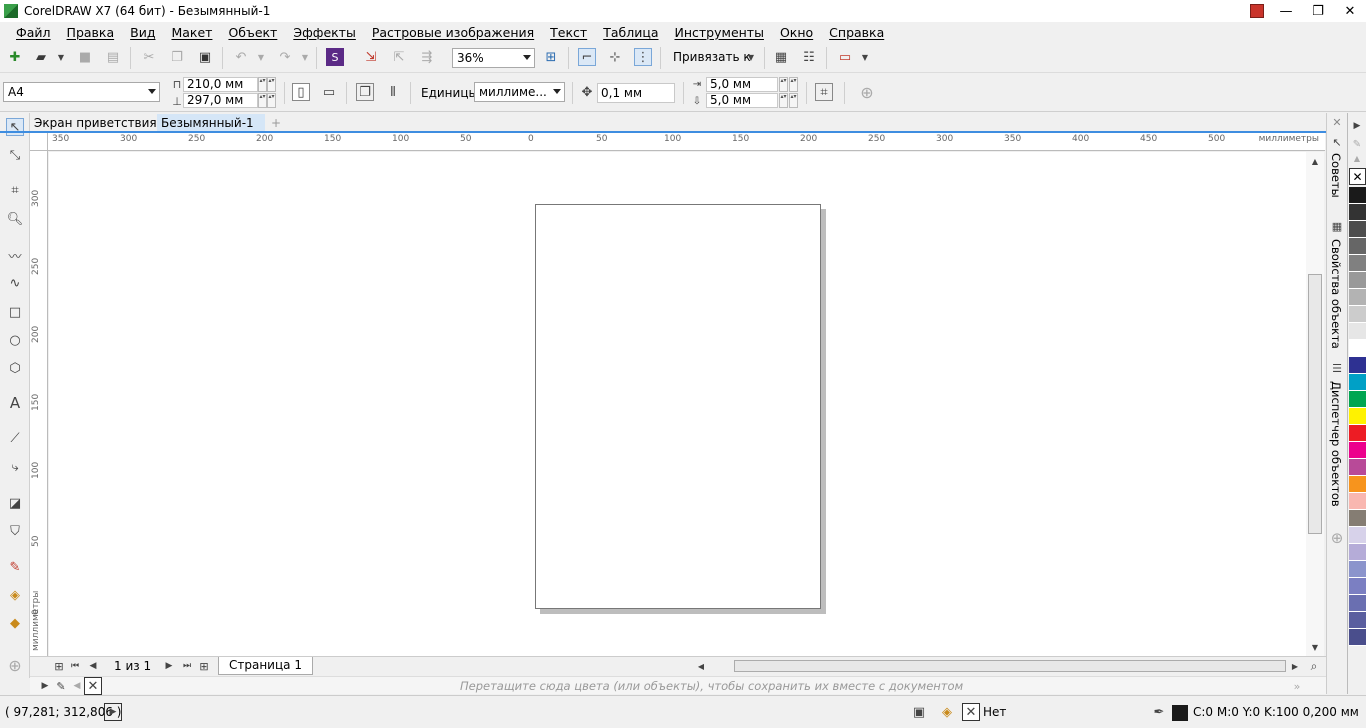 The height and width of the screenshot is (728, 1366). What do you see at coordinates (1315, 647) in the screenshot?
I see `scroll-down-icon: ▼` at bounding box center [1315, 647].